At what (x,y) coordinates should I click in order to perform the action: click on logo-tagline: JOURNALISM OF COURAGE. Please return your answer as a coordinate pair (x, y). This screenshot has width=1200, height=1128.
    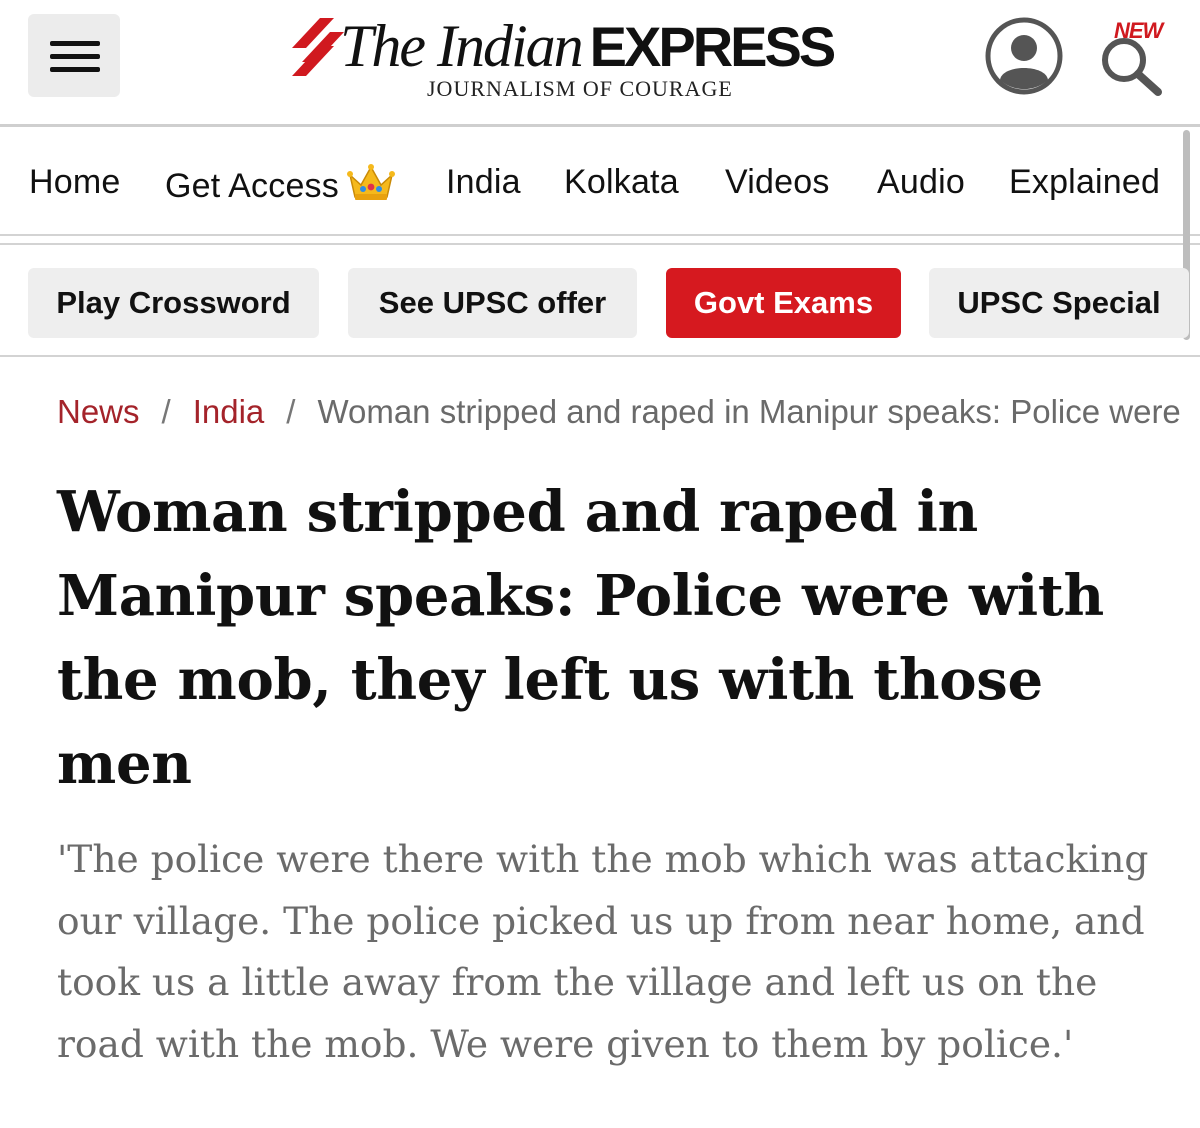
    Looking at the image, I should click on (580, 88).